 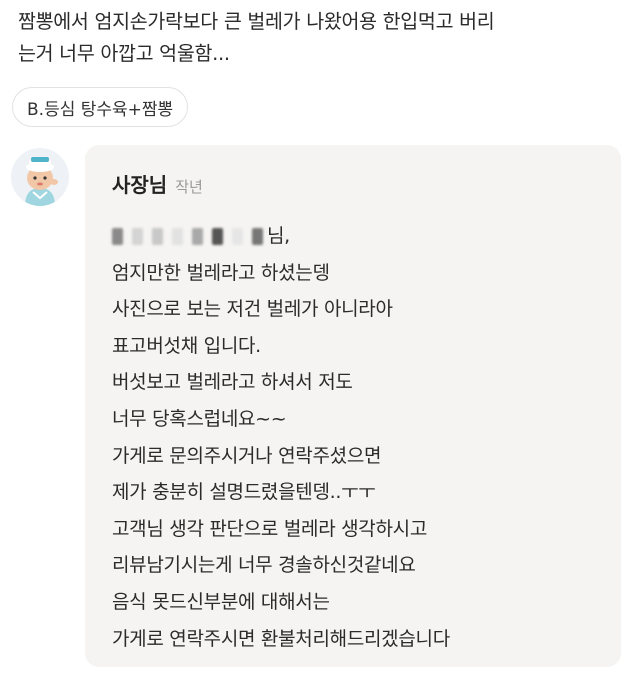 What do you see at coordinates (100, 109) in the screenshot?
I see `menu-chip-label: B.등심 탕수육+짬뽕` at bounding box center [100, 109].